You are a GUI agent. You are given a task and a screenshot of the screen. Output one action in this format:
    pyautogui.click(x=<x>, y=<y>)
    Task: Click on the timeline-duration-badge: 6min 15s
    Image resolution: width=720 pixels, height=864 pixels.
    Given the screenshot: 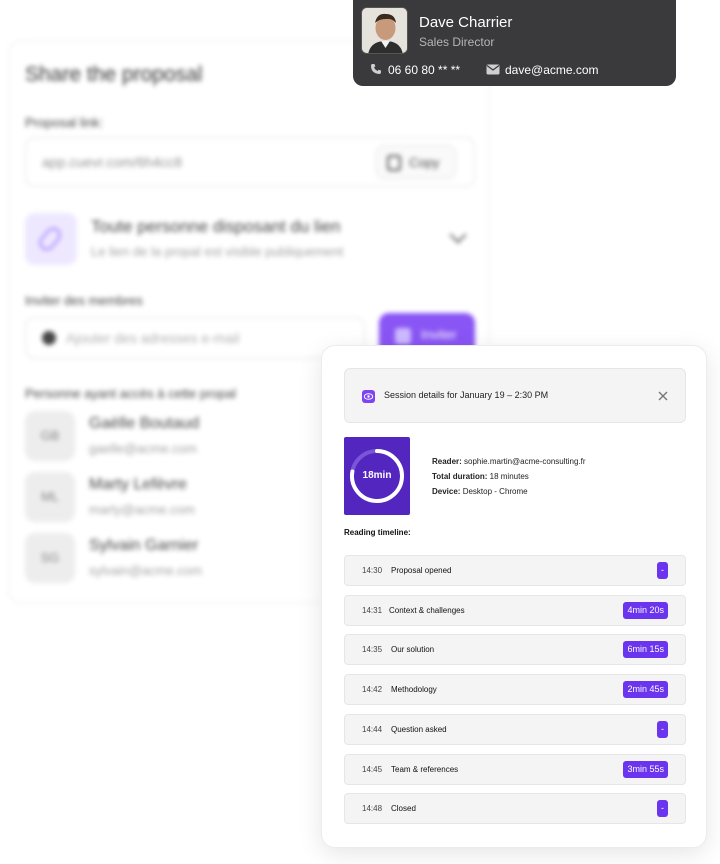 What is the action you would take?
    pyautogui.click(x=645, y=649)
    